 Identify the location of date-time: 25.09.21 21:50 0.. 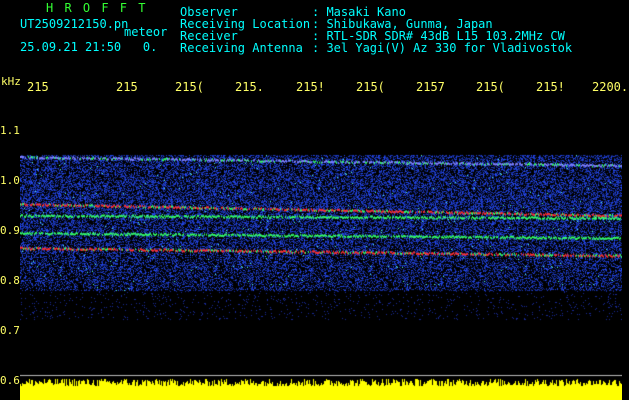
(88, 47).